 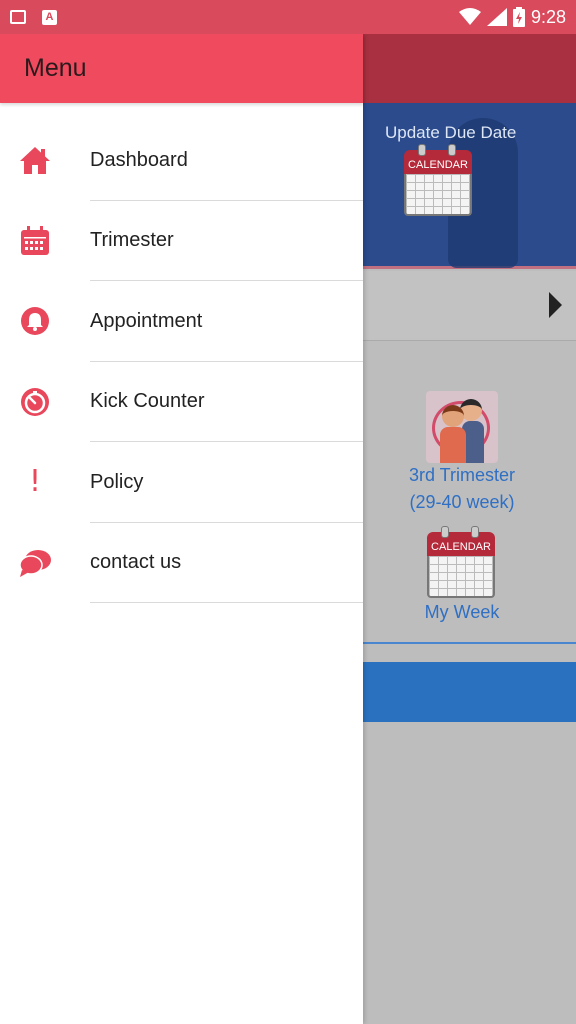 What do you see at coordinates (49, 17) in the screenshot?
I see `a-icon: A` at bounding box center [49, 17].